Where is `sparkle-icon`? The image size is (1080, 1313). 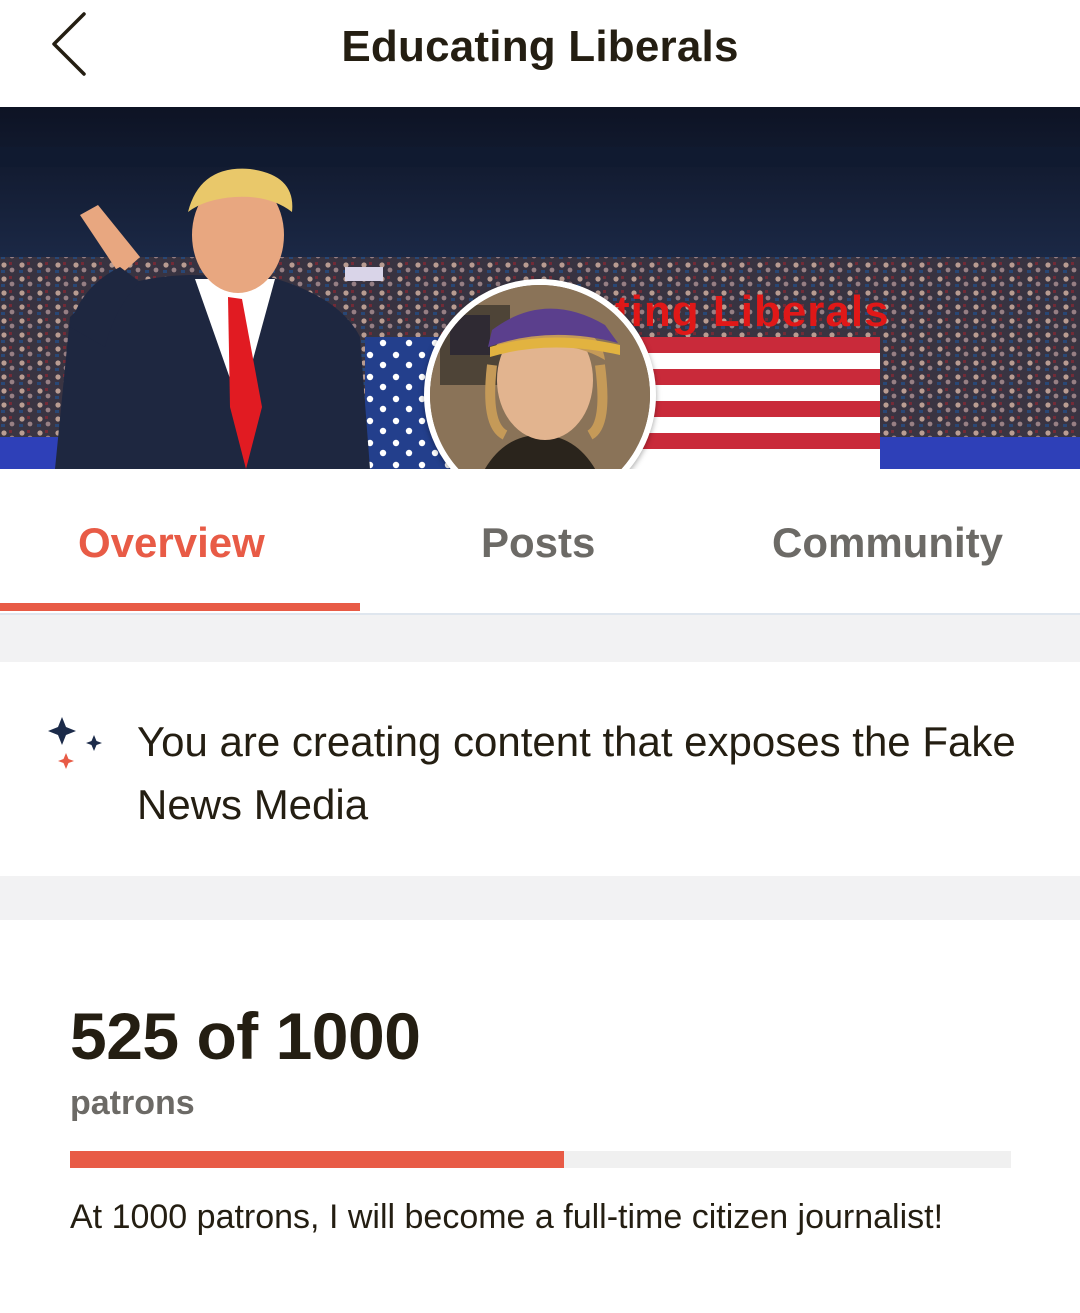
sparkle-icon is located at coordinates (75, 743).